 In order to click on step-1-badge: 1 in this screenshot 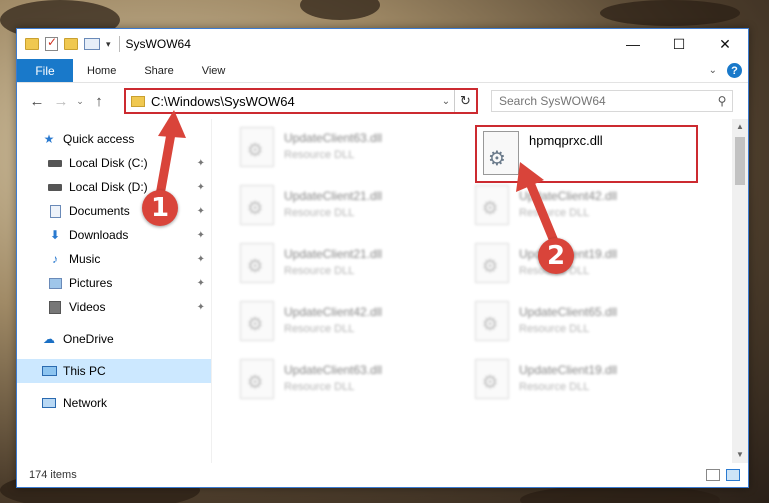, I will do `click(160, 208)`.